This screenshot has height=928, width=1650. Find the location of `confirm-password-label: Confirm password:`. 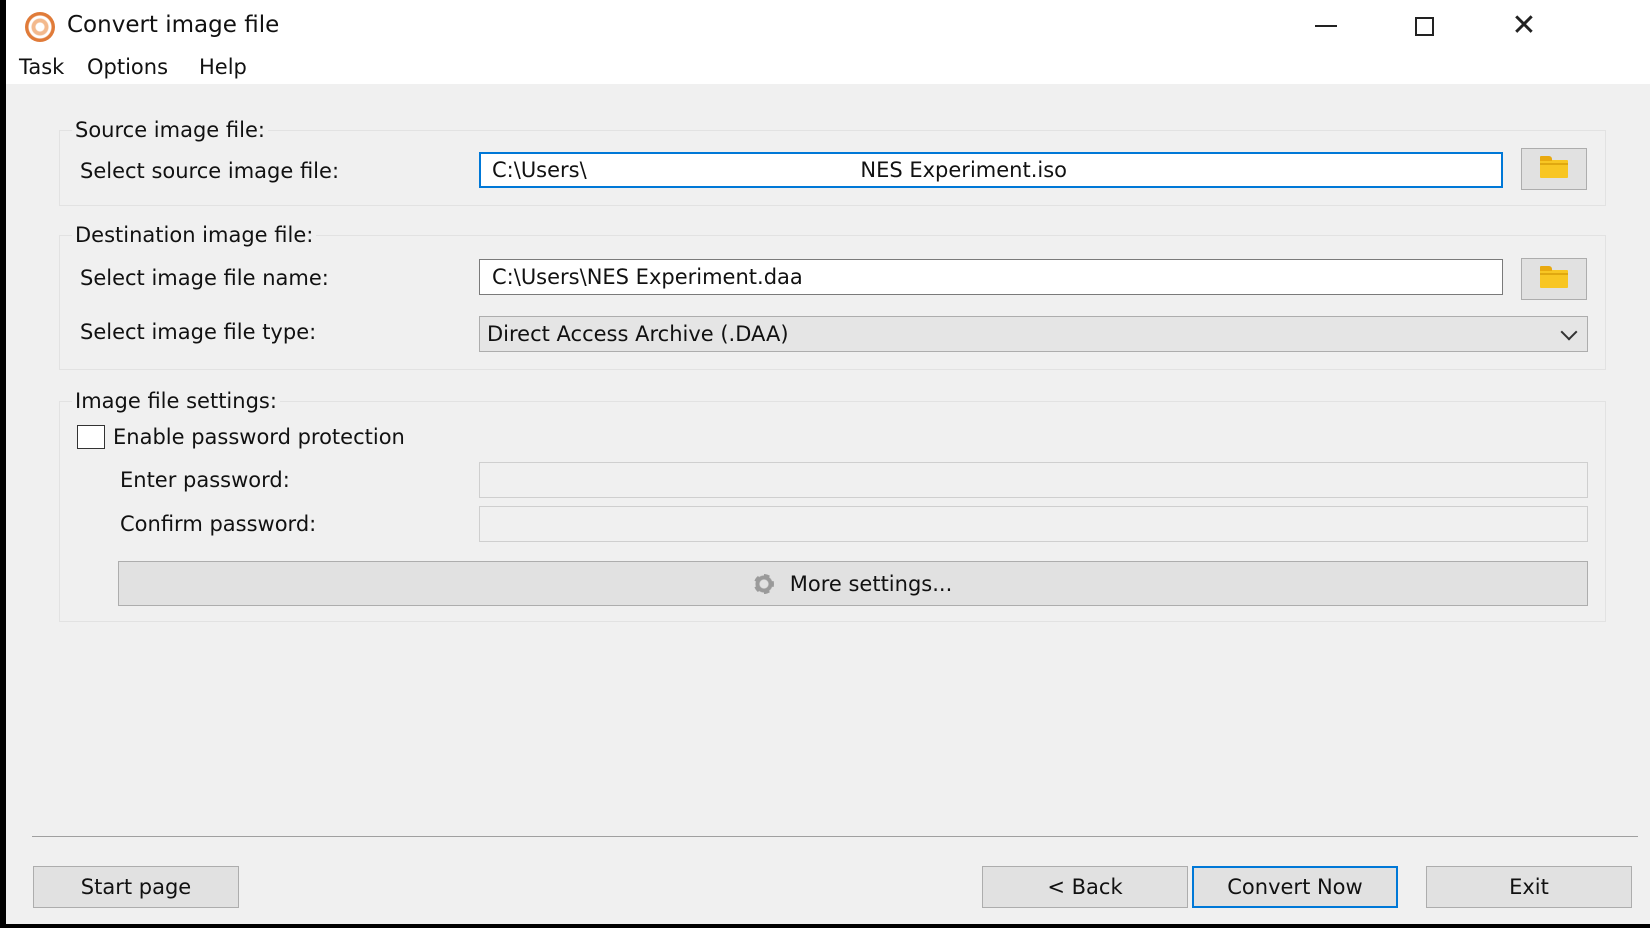

confirm-password-label: Confirm password: is located at coordinates (218, 524).